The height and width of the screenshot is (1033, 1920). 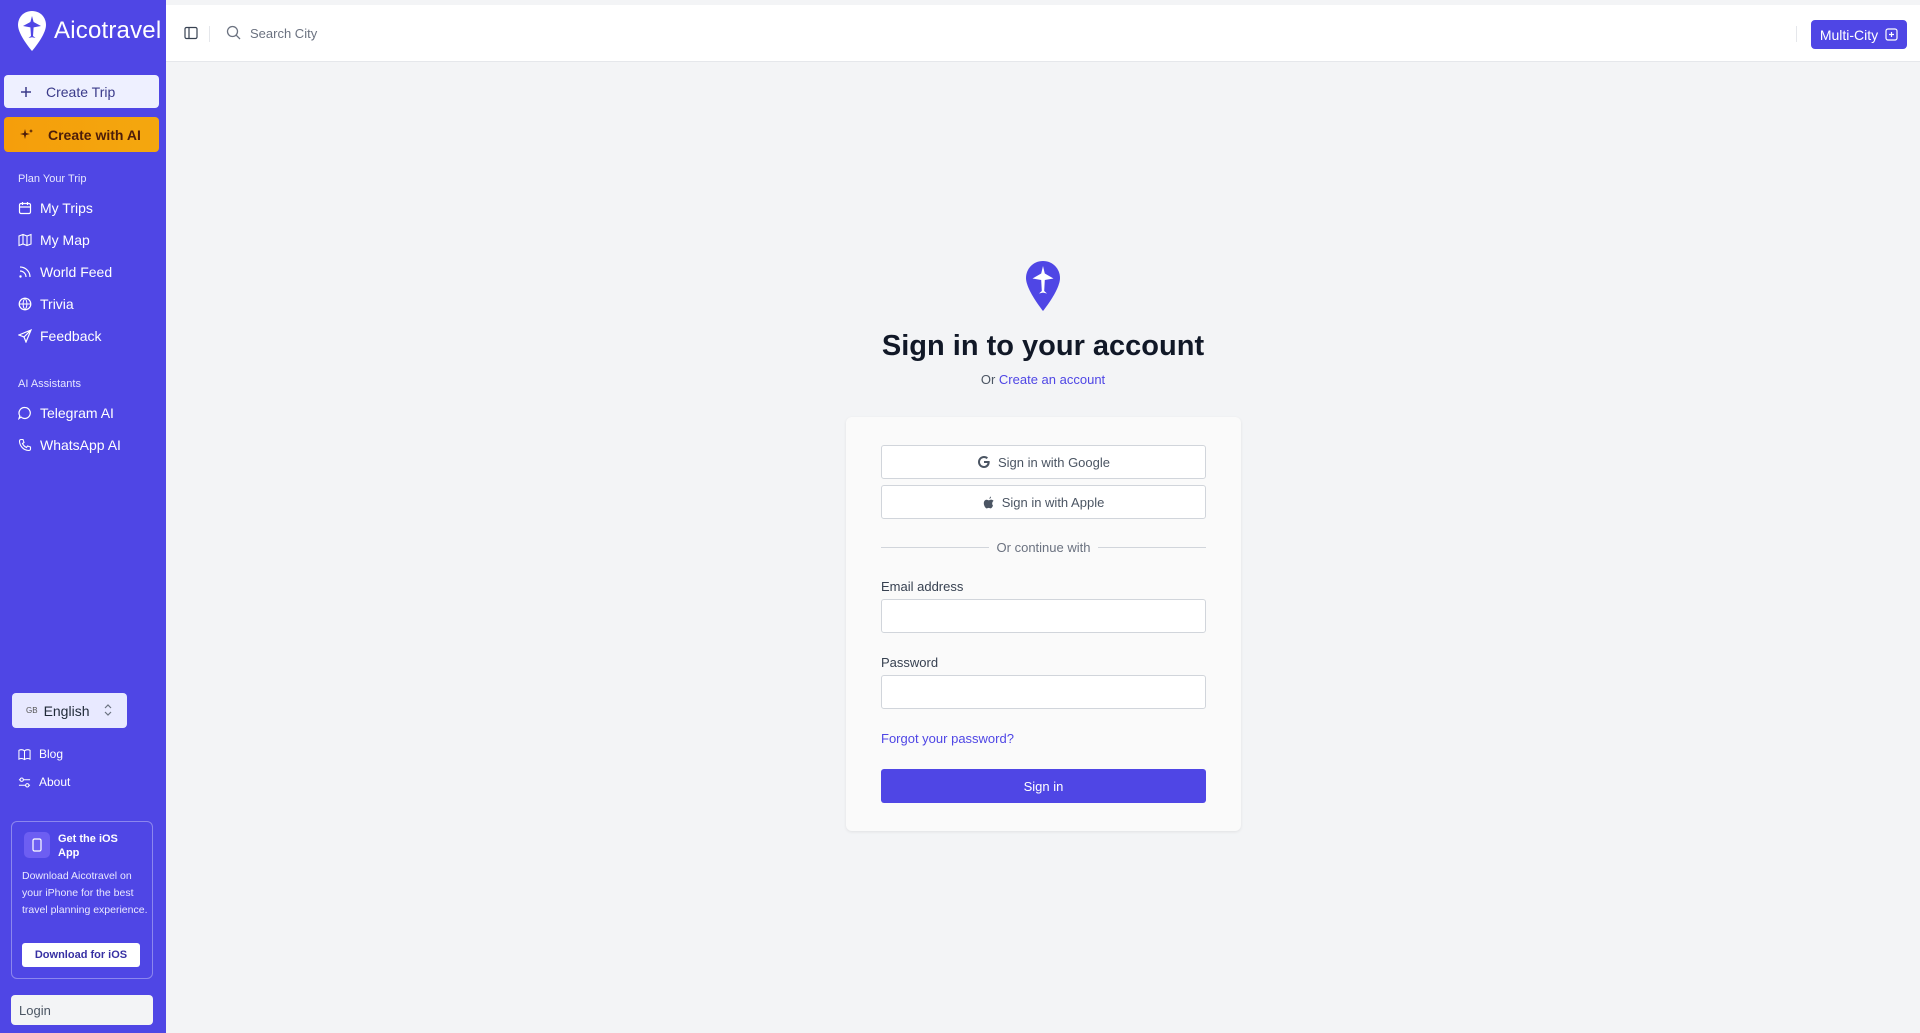 What do you see at coordinates (1053, 462) in the screenshot?
I see `google-button-label: Sign in with Google` at bounding box center [1053, 462].